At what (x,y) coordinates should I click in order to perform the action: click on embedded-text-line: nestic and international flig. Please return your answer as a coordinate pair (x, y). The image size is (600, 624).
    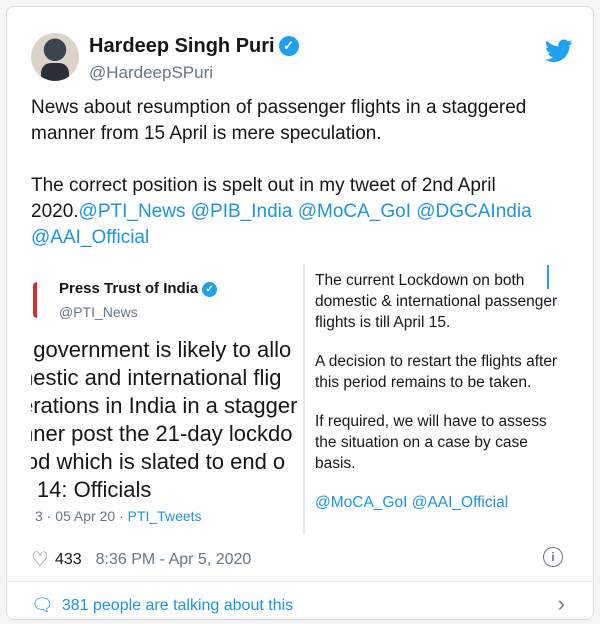
    Looking at the image, I should click on (156, 377).